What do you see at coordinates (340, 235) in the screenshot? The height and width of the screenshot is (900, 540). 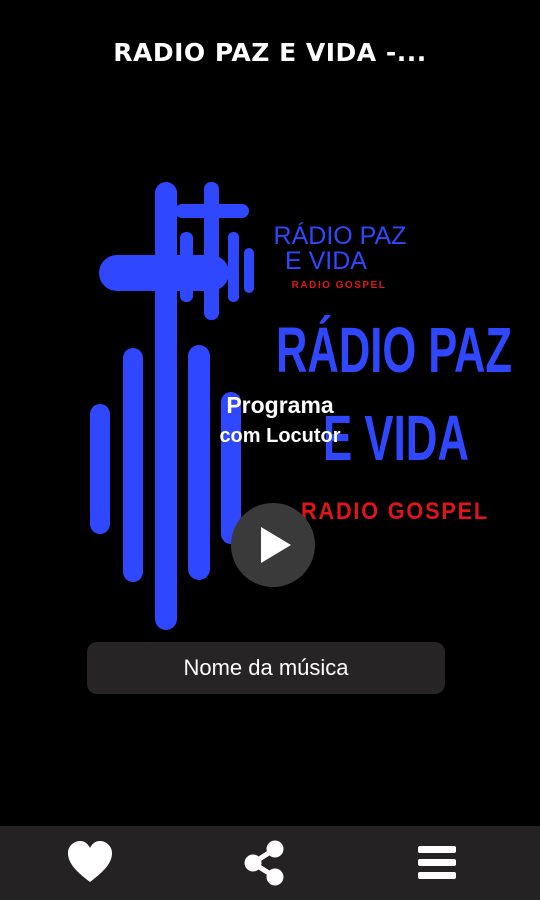 I see `logo-title-small: RÁDIO PAZ` at bounding box center [340, 235].